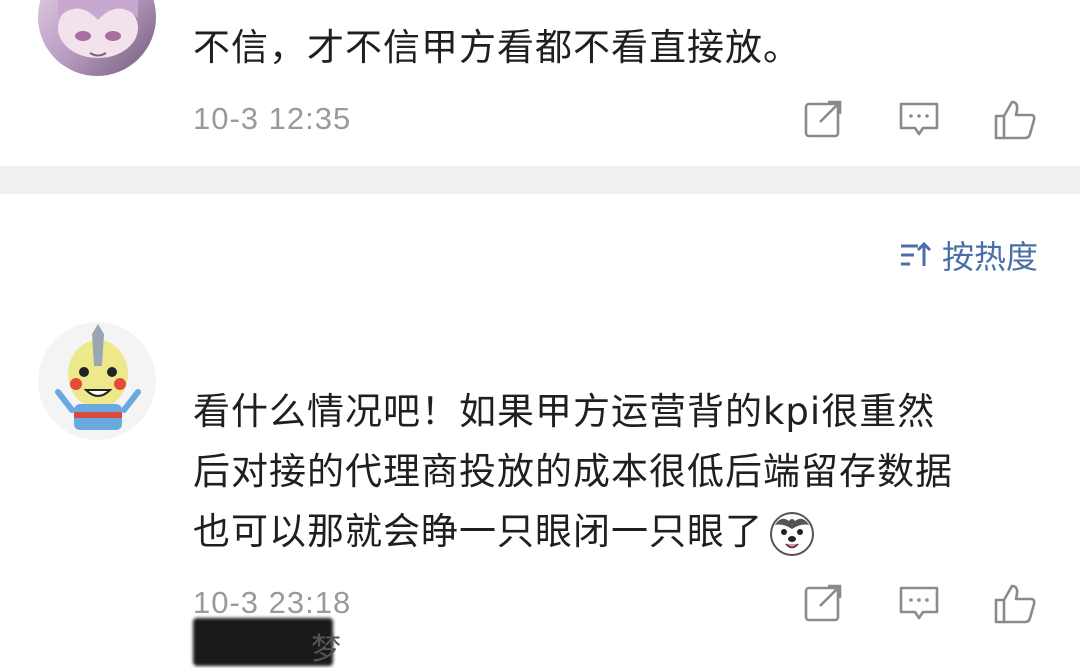 The image size is (1080, 668). Describe the element at coordinates (272, 602) in the screenshot. I see `comment-timestamp: 10-3 23:18` at that location.